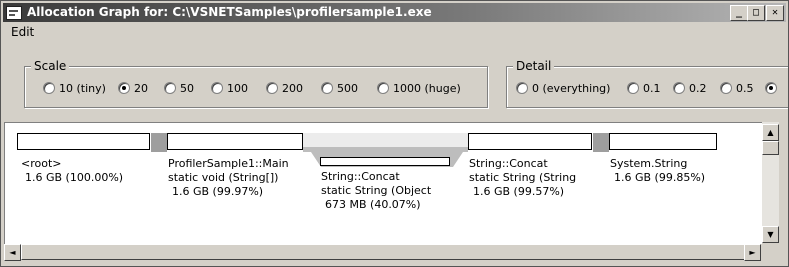 This screenshot has height=267, width=789. Describe the element at coordinates (339, 88) in the screenshot. I see `scale-option-500: 500` at that location.